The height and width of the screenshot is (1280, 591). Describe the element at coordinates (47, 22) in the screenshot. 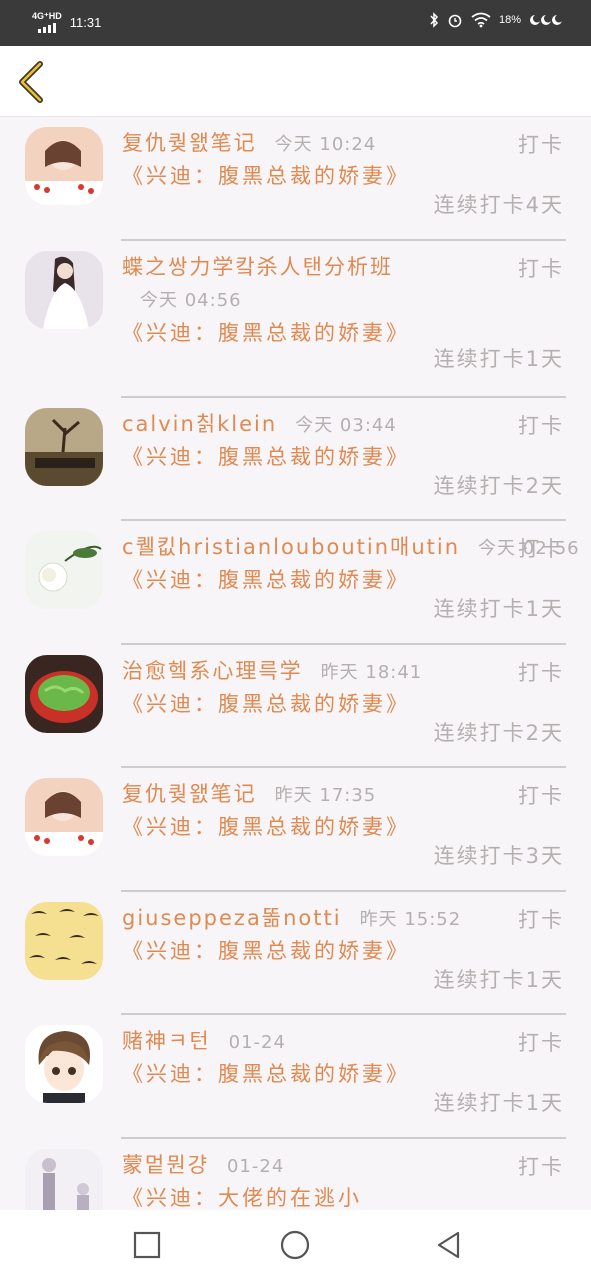

I see `signal-icon: 4G⁺HD` at that location.